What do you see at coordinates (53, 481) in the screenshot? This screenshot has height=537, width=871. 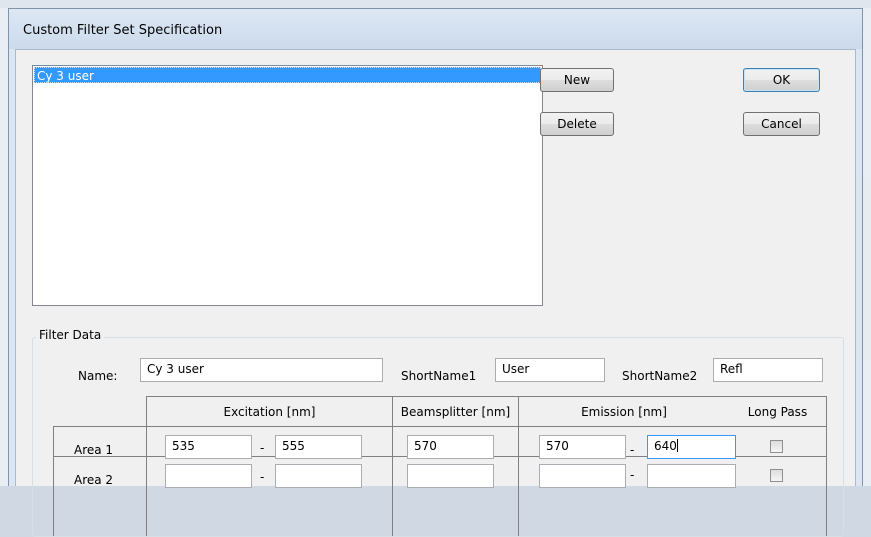 I see `grid-line-left` at bounding box center [53, 481].